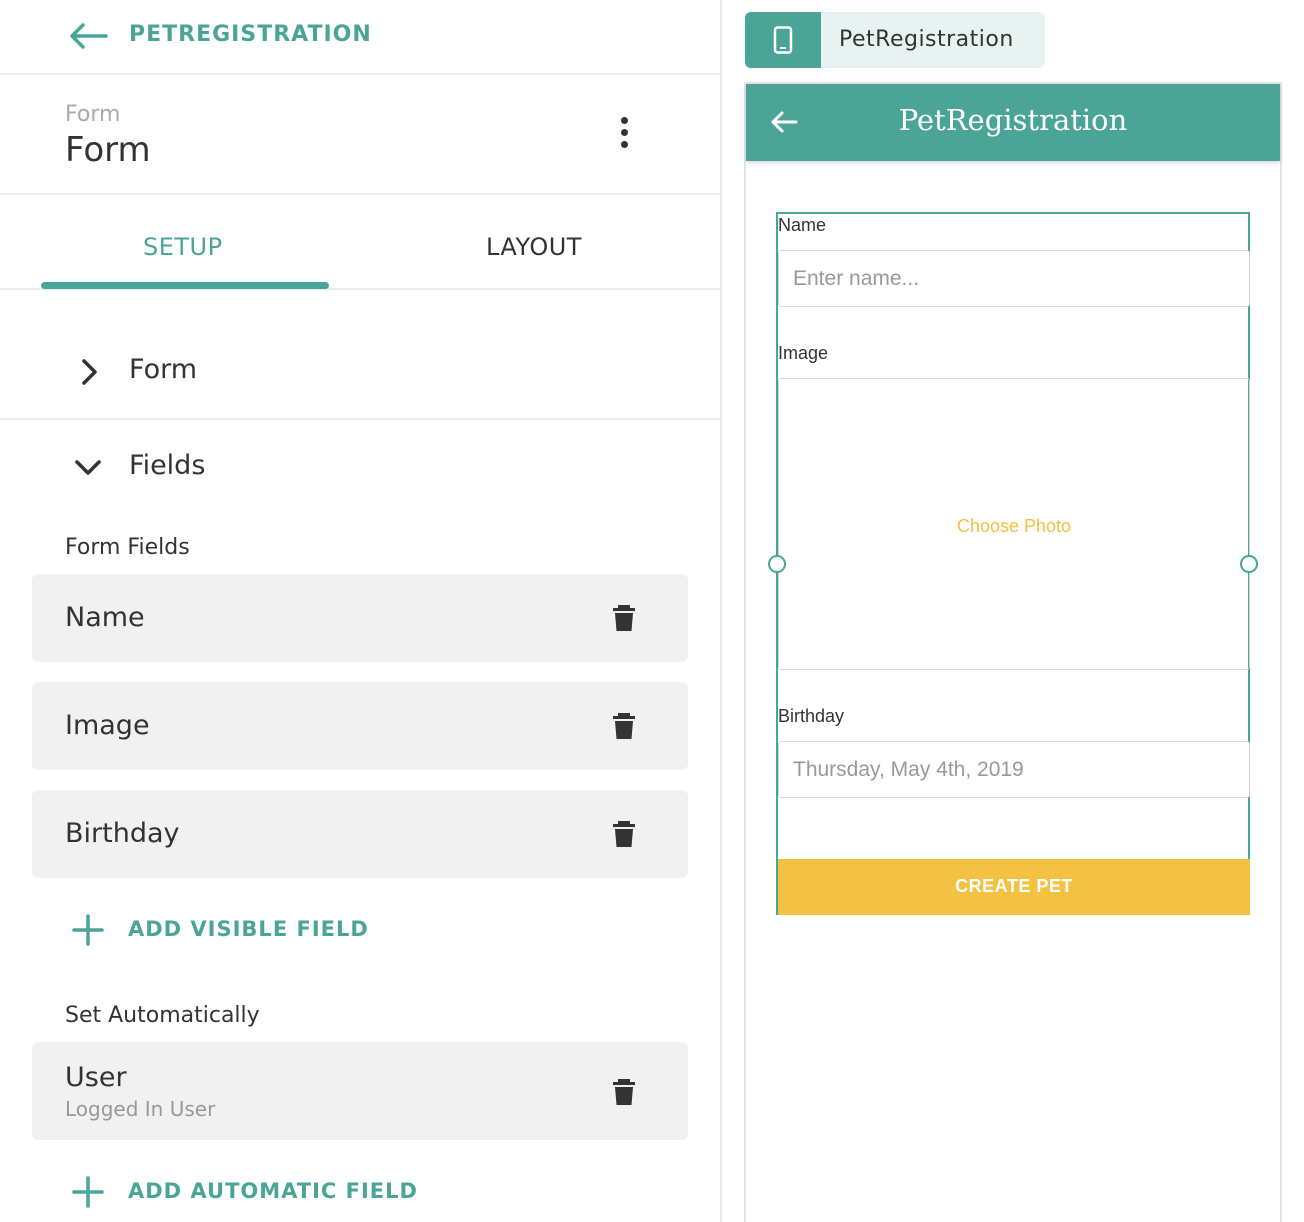 This screenshot has height=1222, width=1304. Describe the element at coordinates (908, 769) in the screenshot. I see `preview-birthday-placeholder: Thursday, May 4th, 2019` at that location.